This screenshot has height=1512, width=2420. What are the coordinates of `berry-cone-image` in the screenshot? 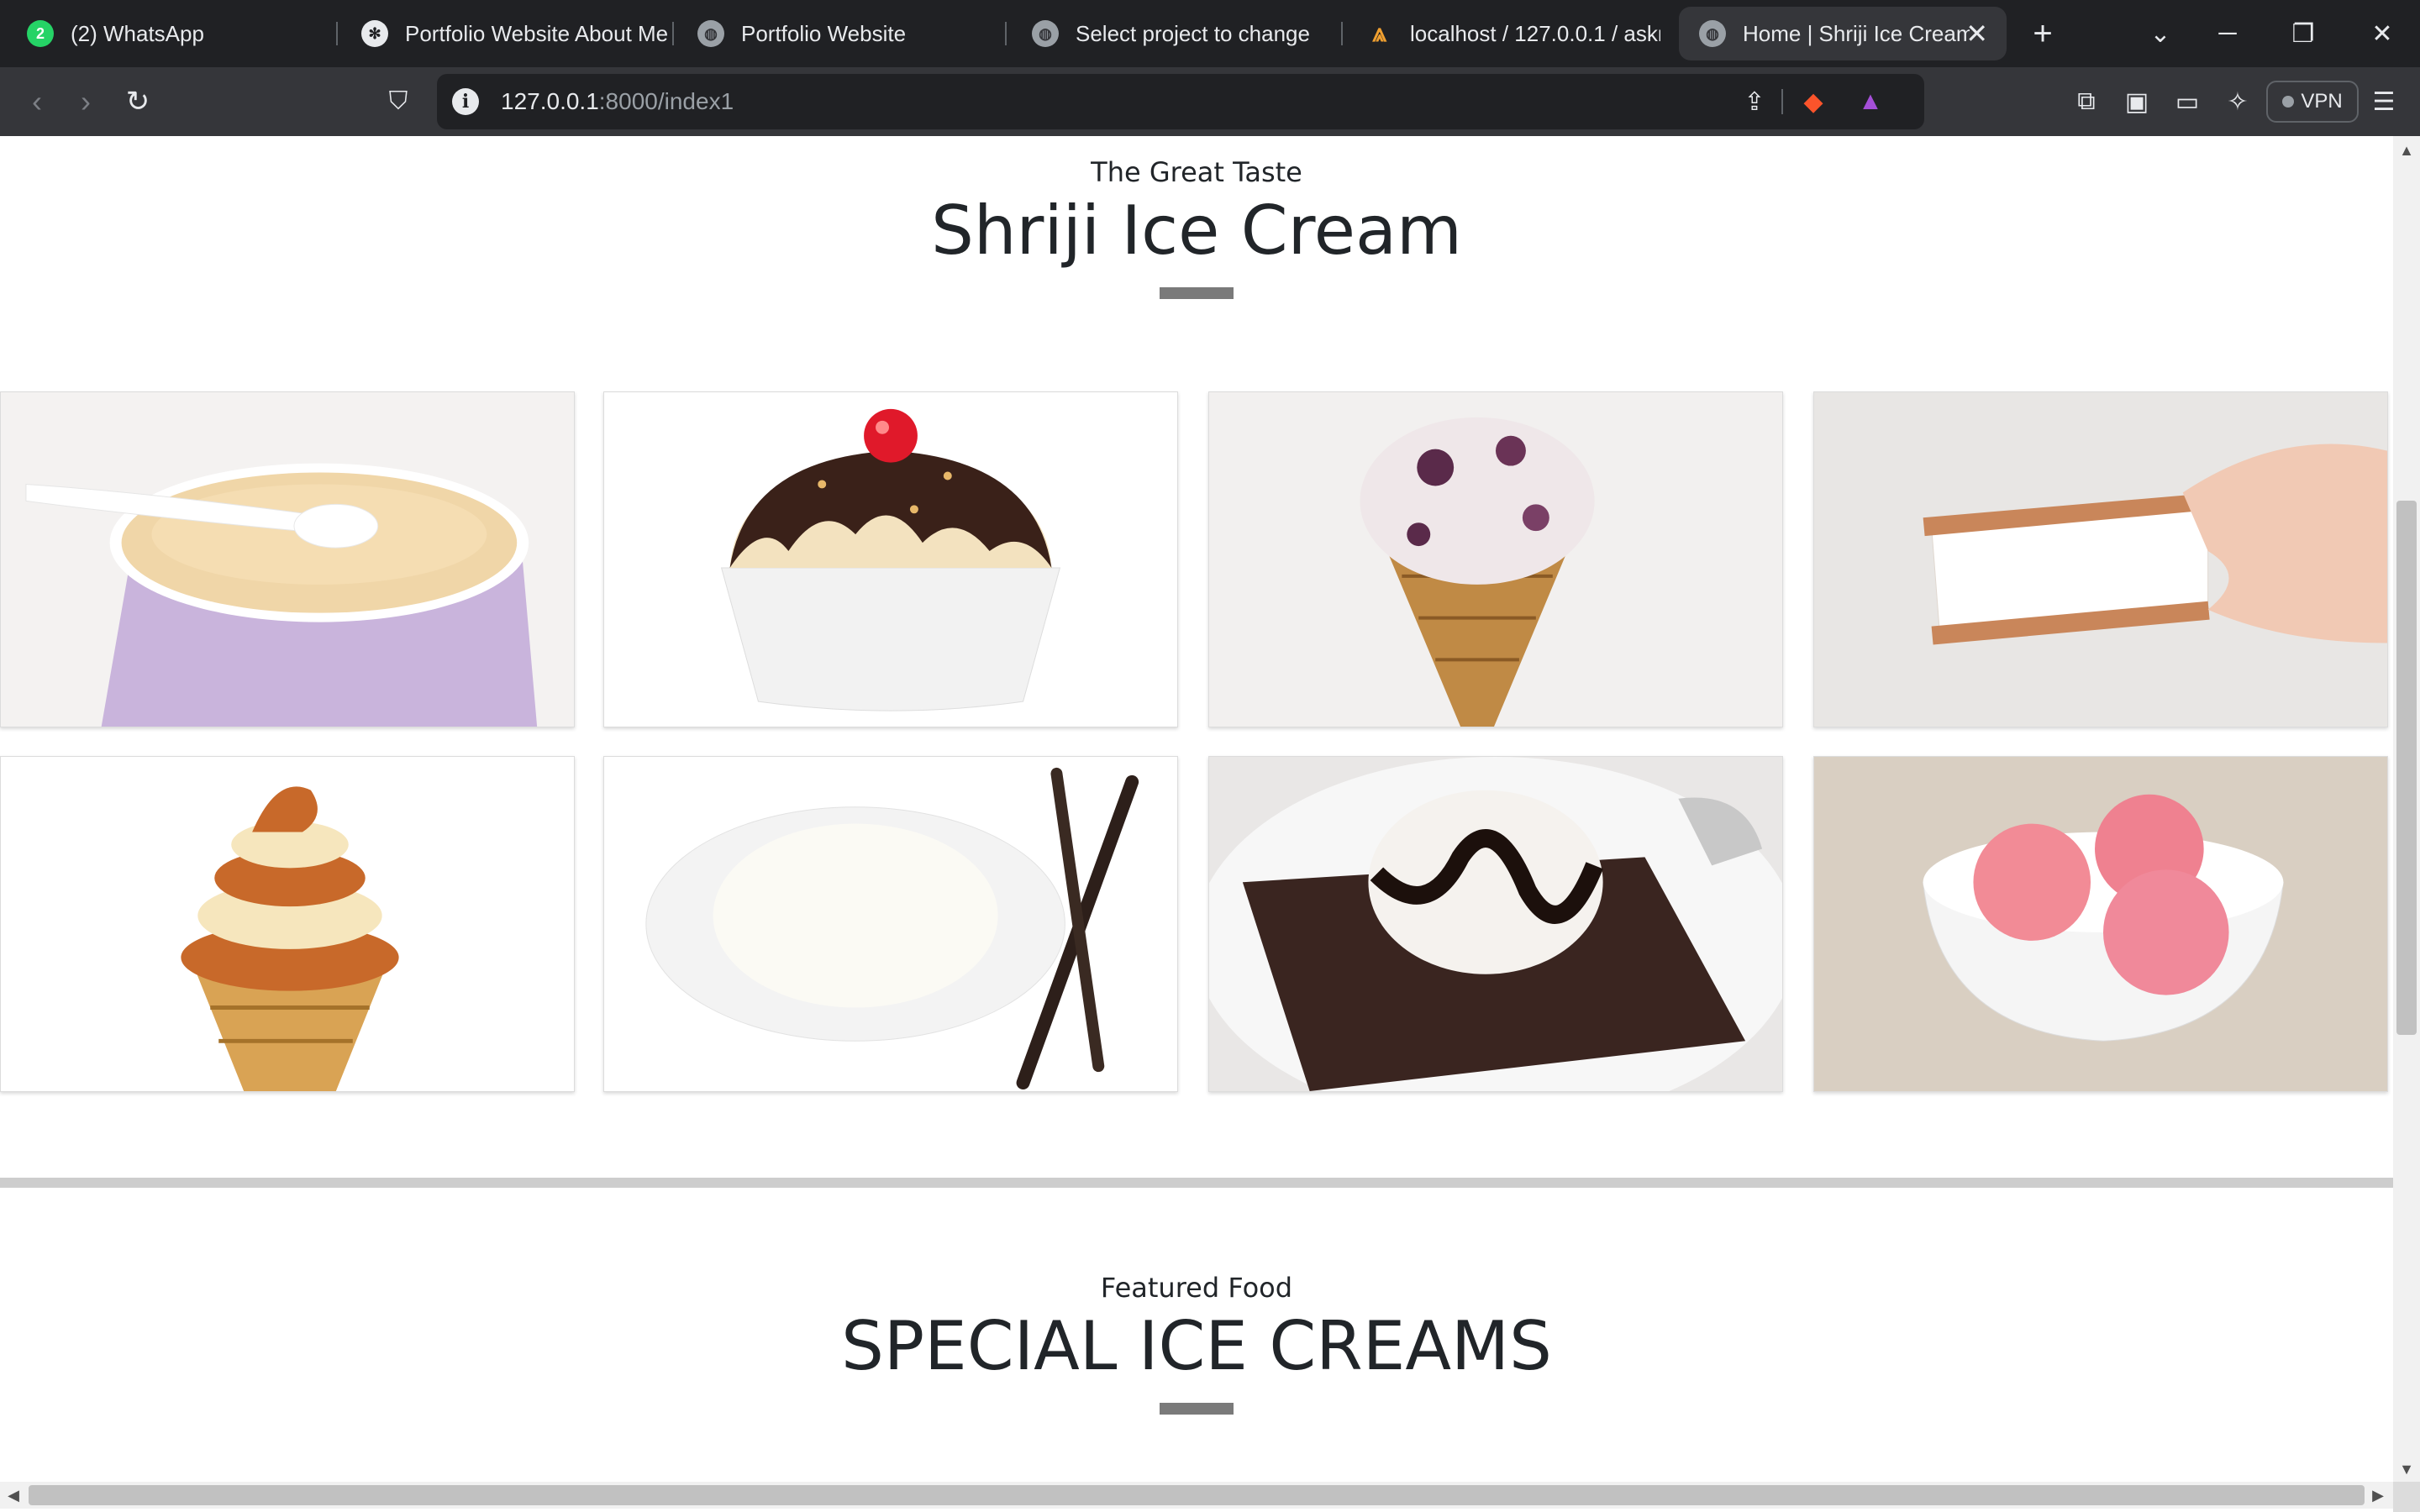 It's located at (1496, 559).